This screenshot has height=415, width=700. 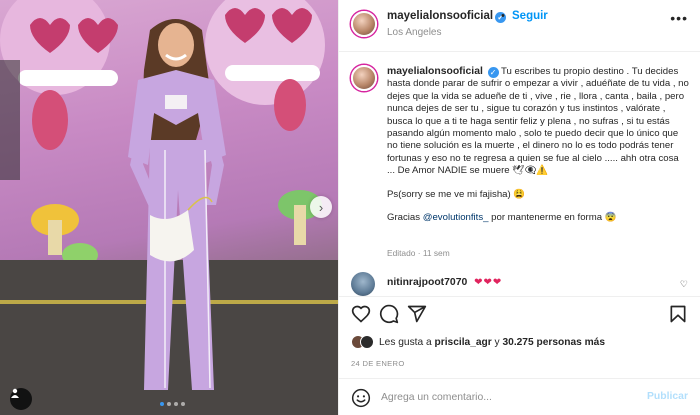 I want to click on mention-link: @evolutionfits_, so click(x=456, y=217).